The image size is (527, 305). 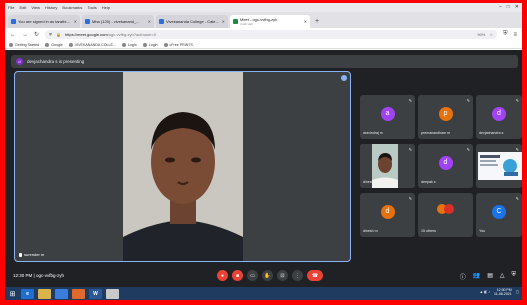 I want to click on speaker-video, so click(x=183, y=166).